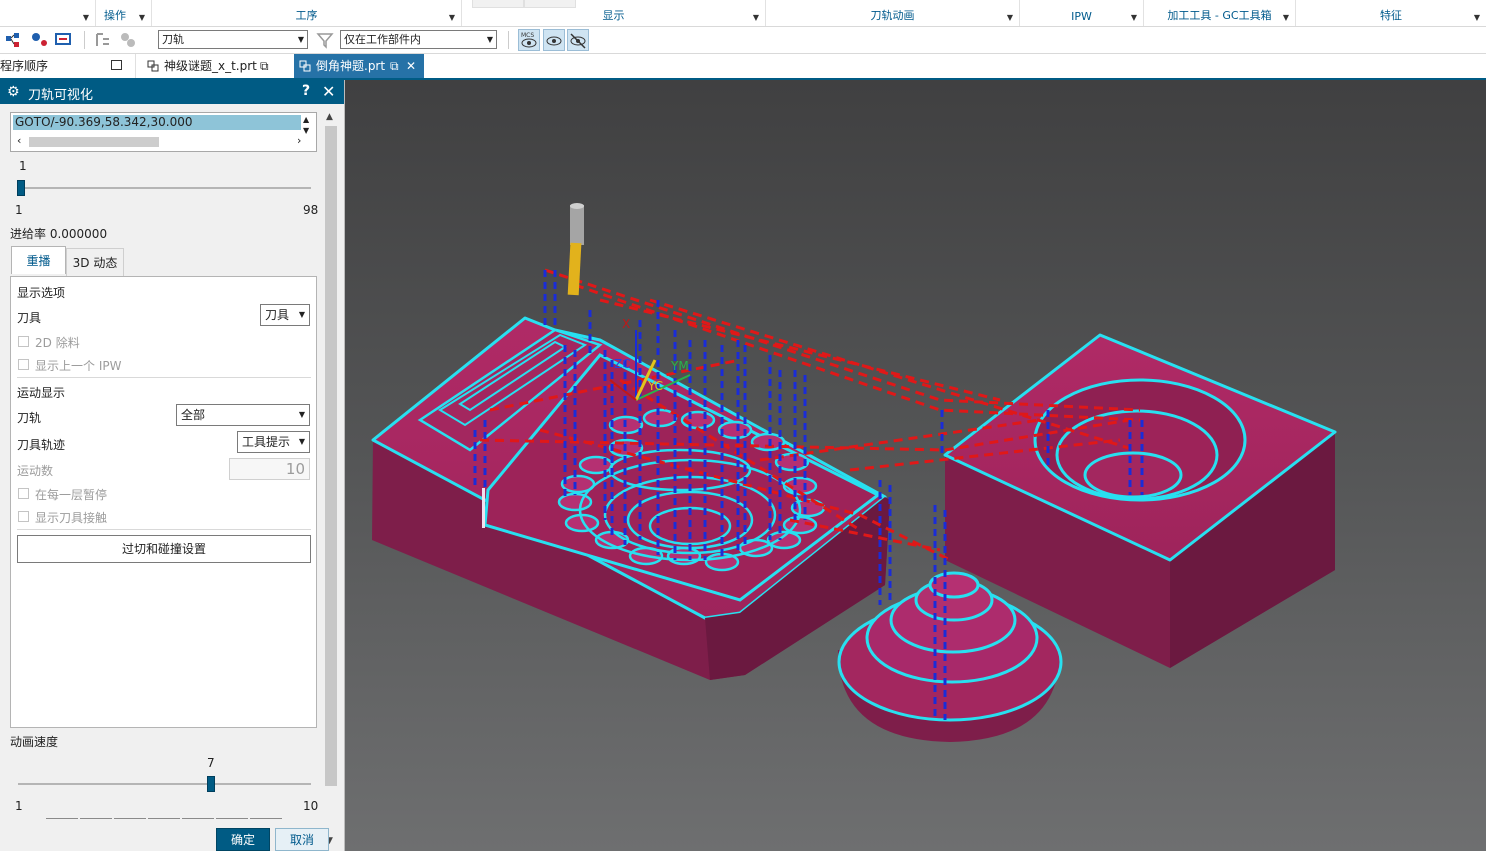 Image resolution: width=1486 pixels, height=851 pixels. I want to click on eye-slash-icon, so click(578, 41).